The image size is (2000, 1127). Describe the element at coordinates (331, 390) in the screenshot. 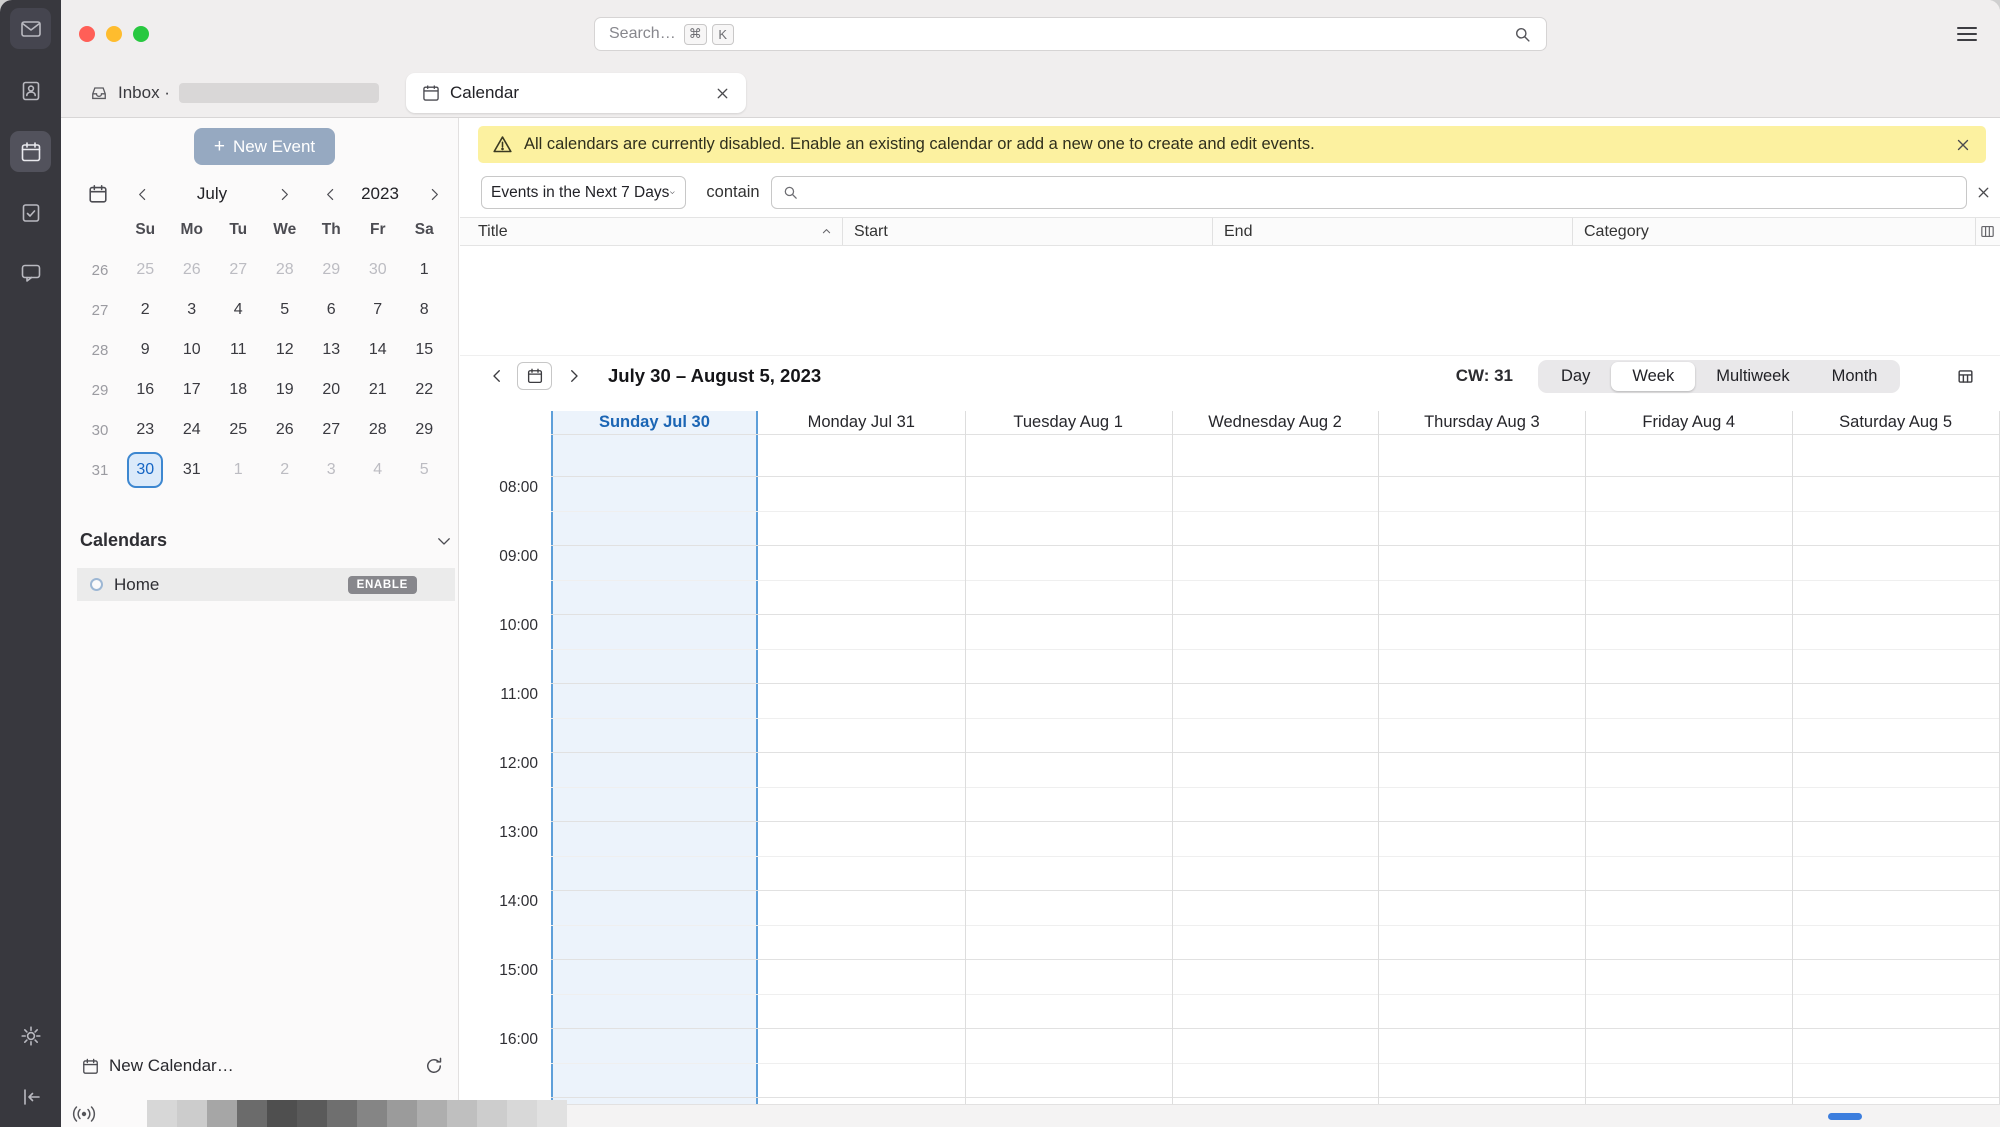

I see `mini-cal-date: 20` at that location.